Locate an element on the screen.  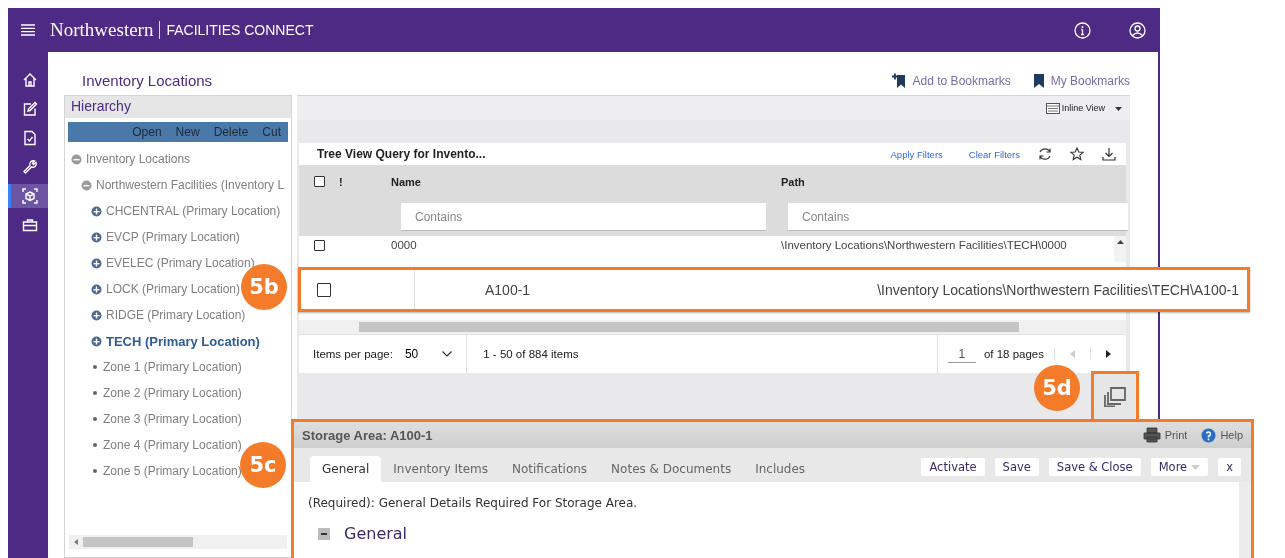
items-per-page-select: 50 is located at coordinates (428, 354).